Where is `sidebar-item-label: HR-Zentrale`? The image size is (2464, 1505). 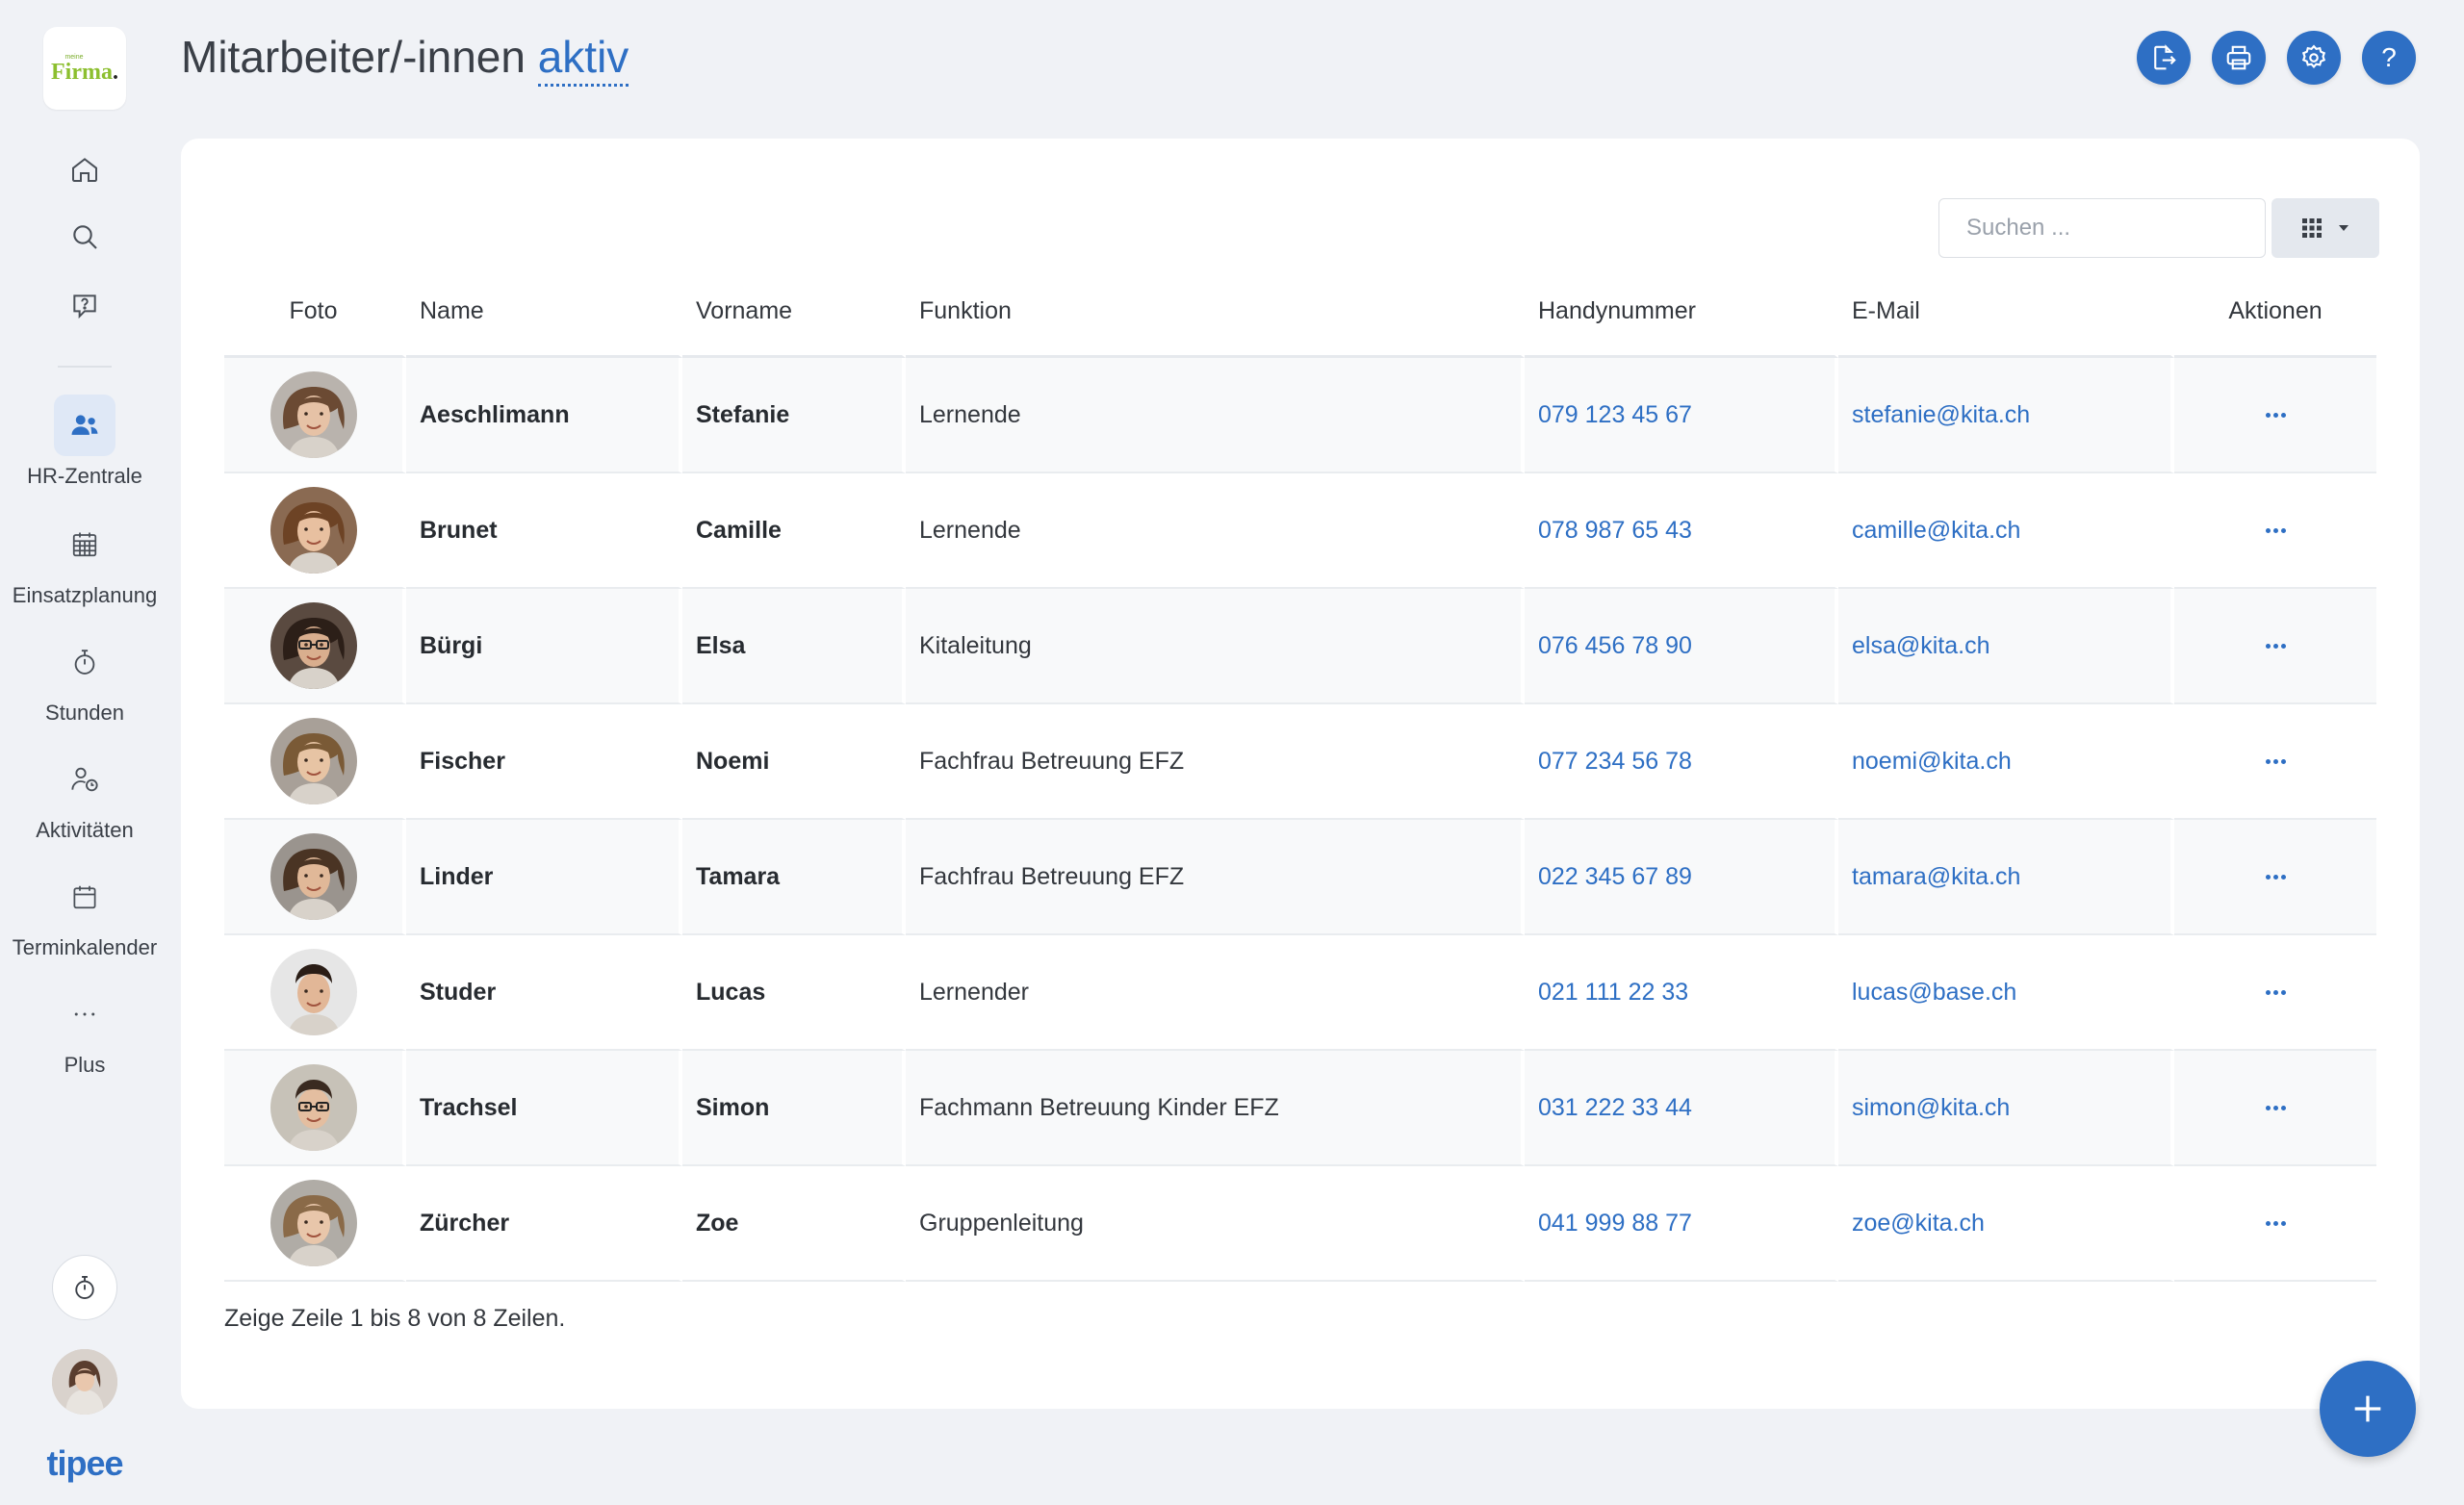
sidebar-item-label: HR-Zentrale is located at coordinates (84, 476).